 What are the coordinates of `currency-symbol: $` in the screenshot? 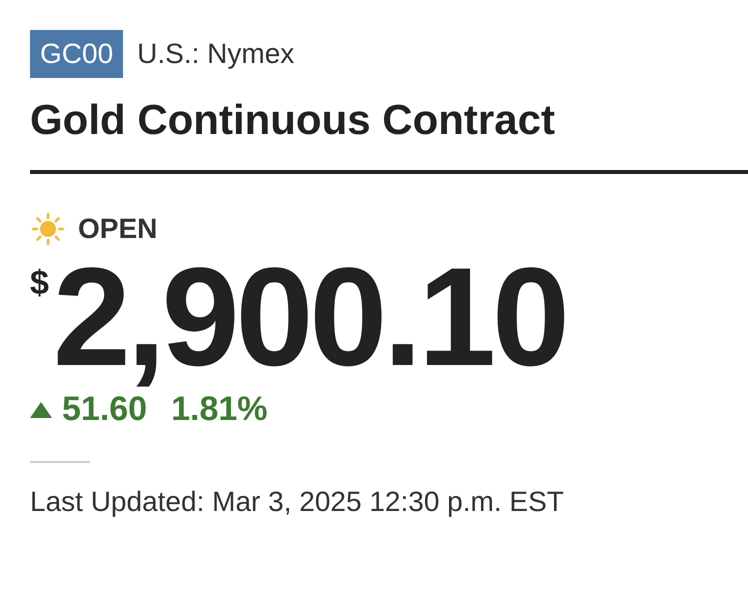 It's located at (39, 283).